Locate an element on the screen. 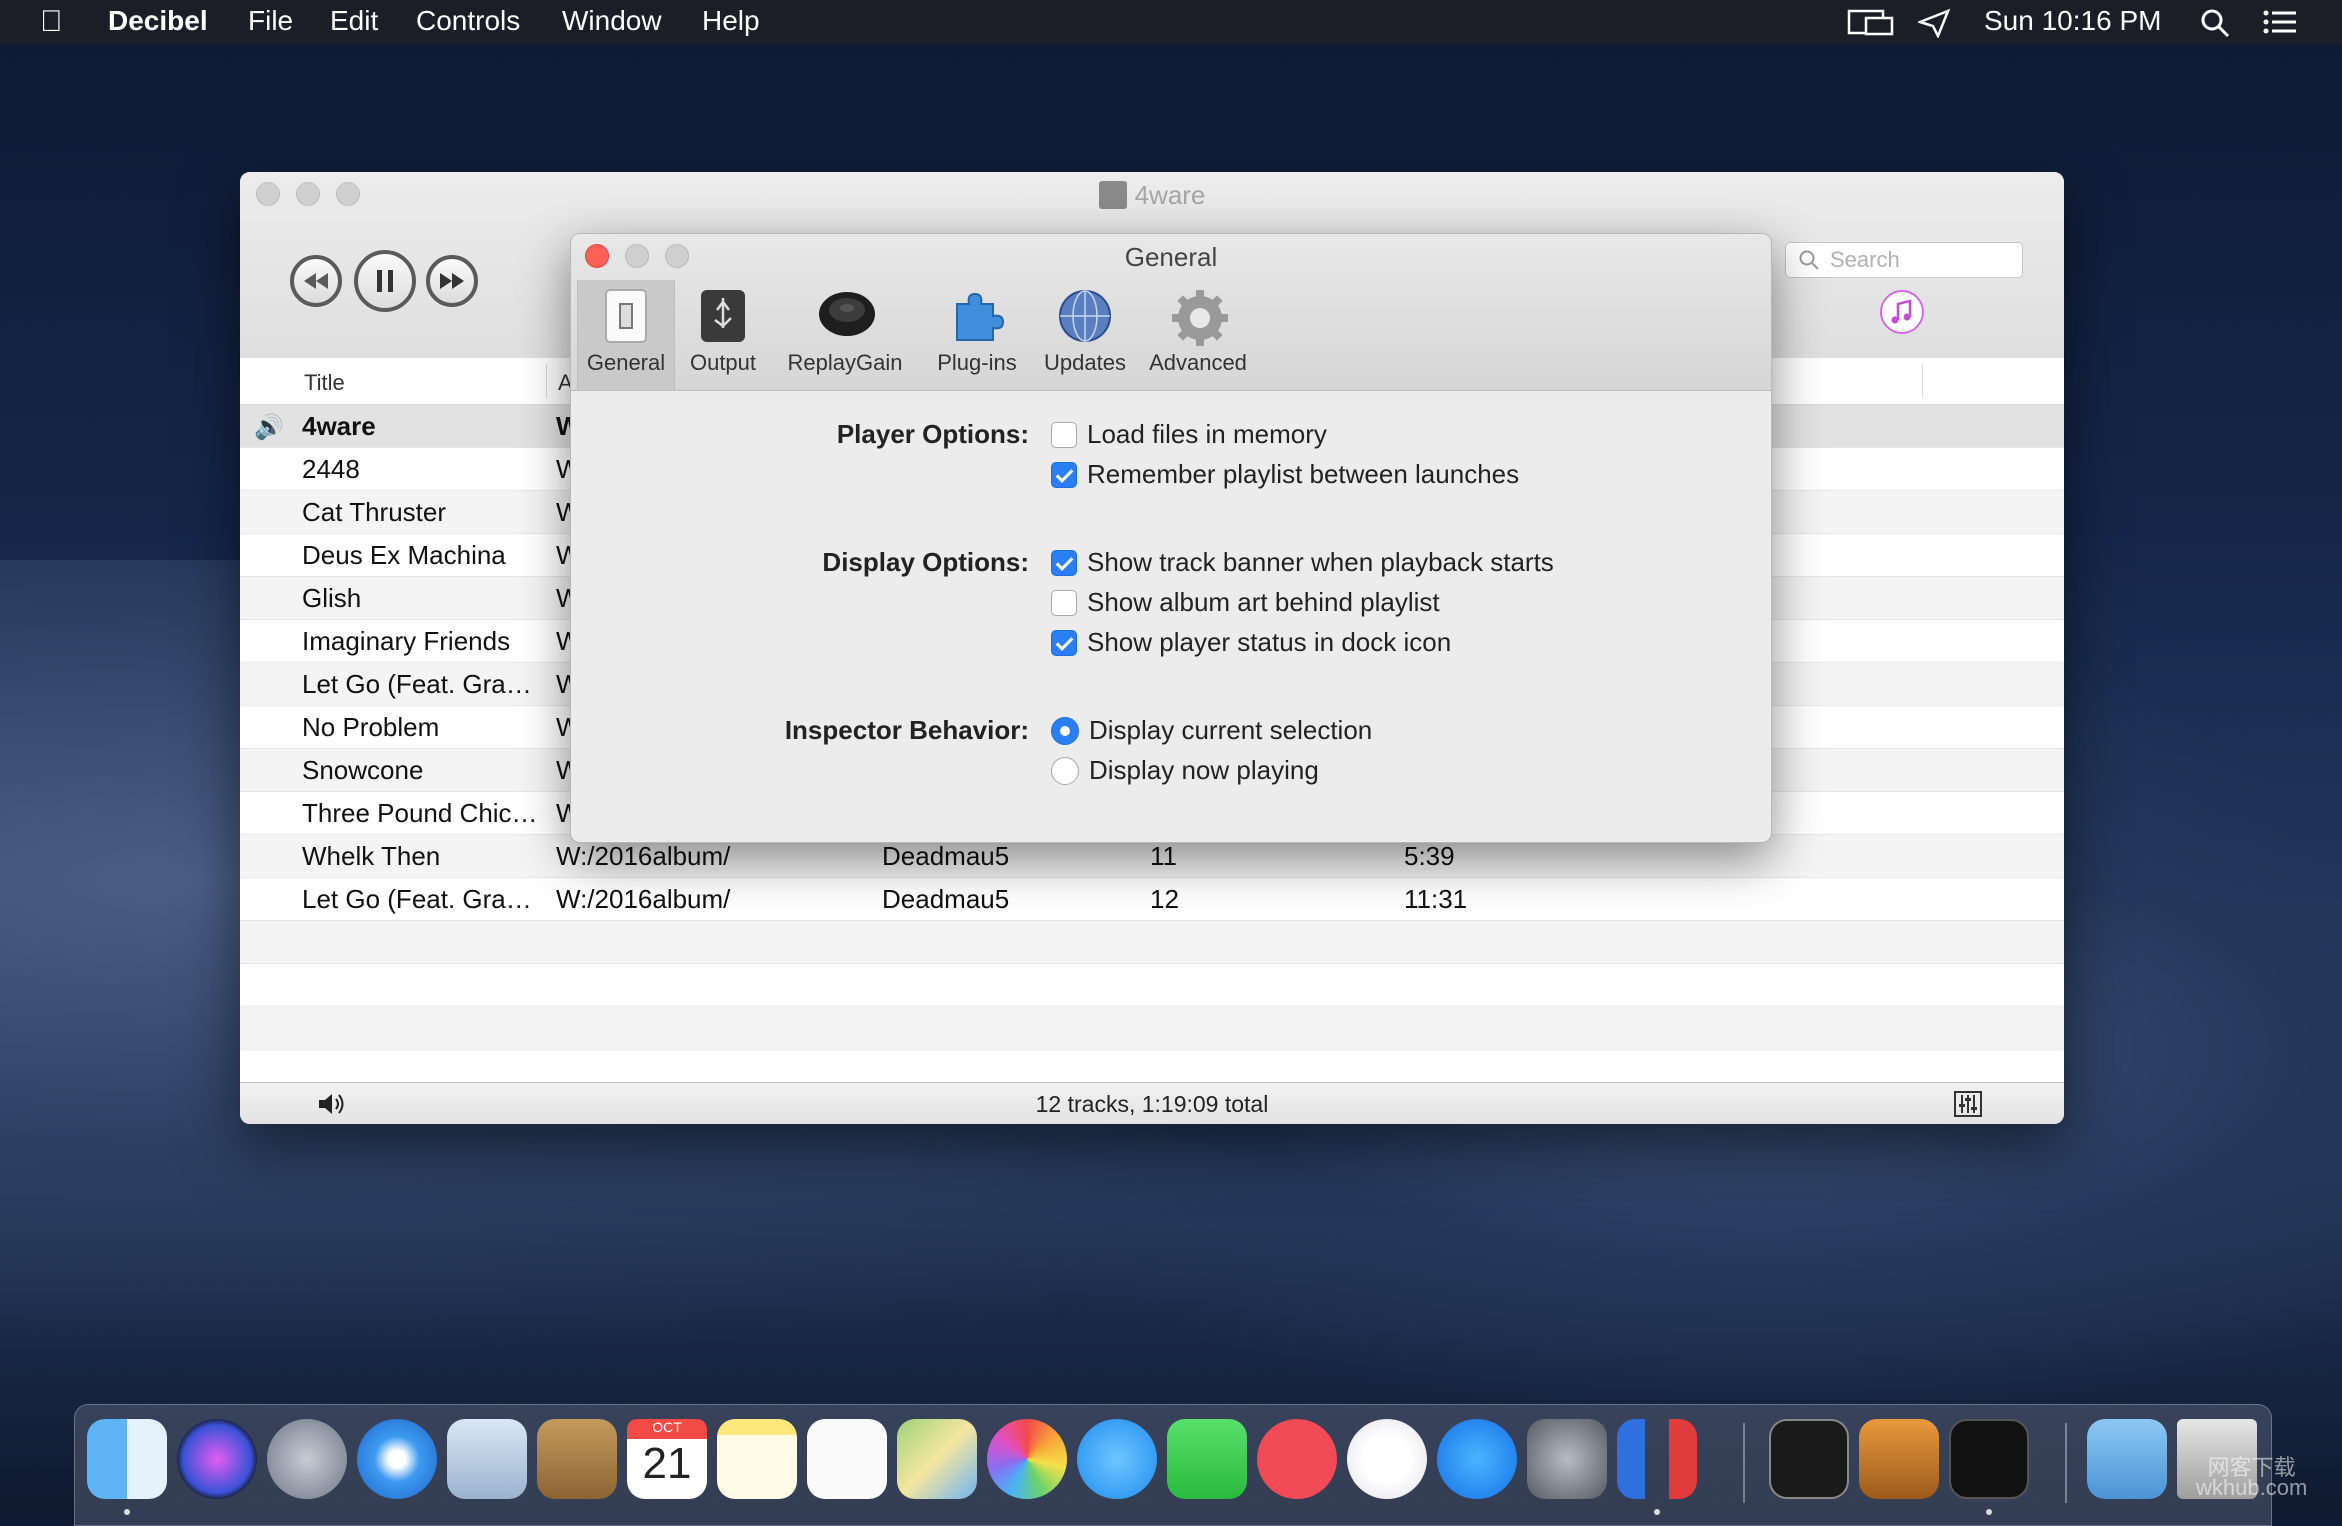  puzzle-piece-icon is located at coordinates (977, 316).